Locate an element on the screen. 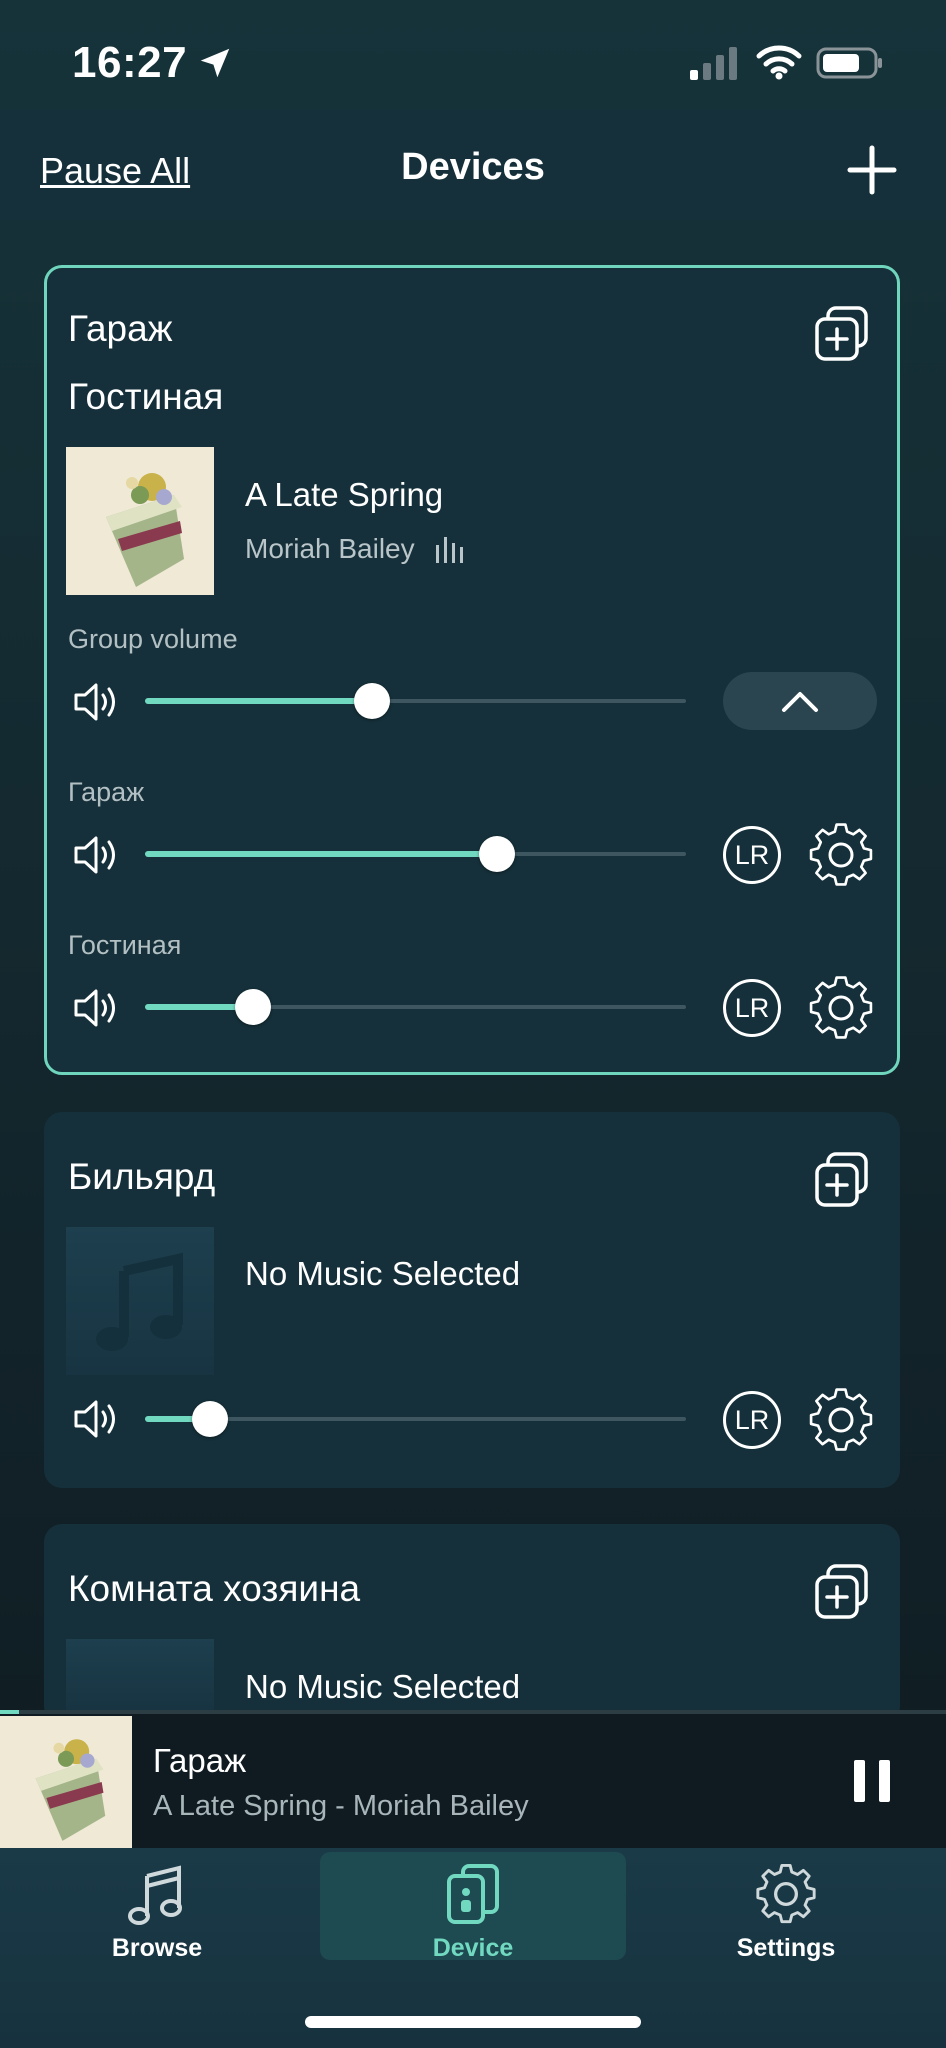  tab-settings: Settings is located at coordinates (786, 1907).